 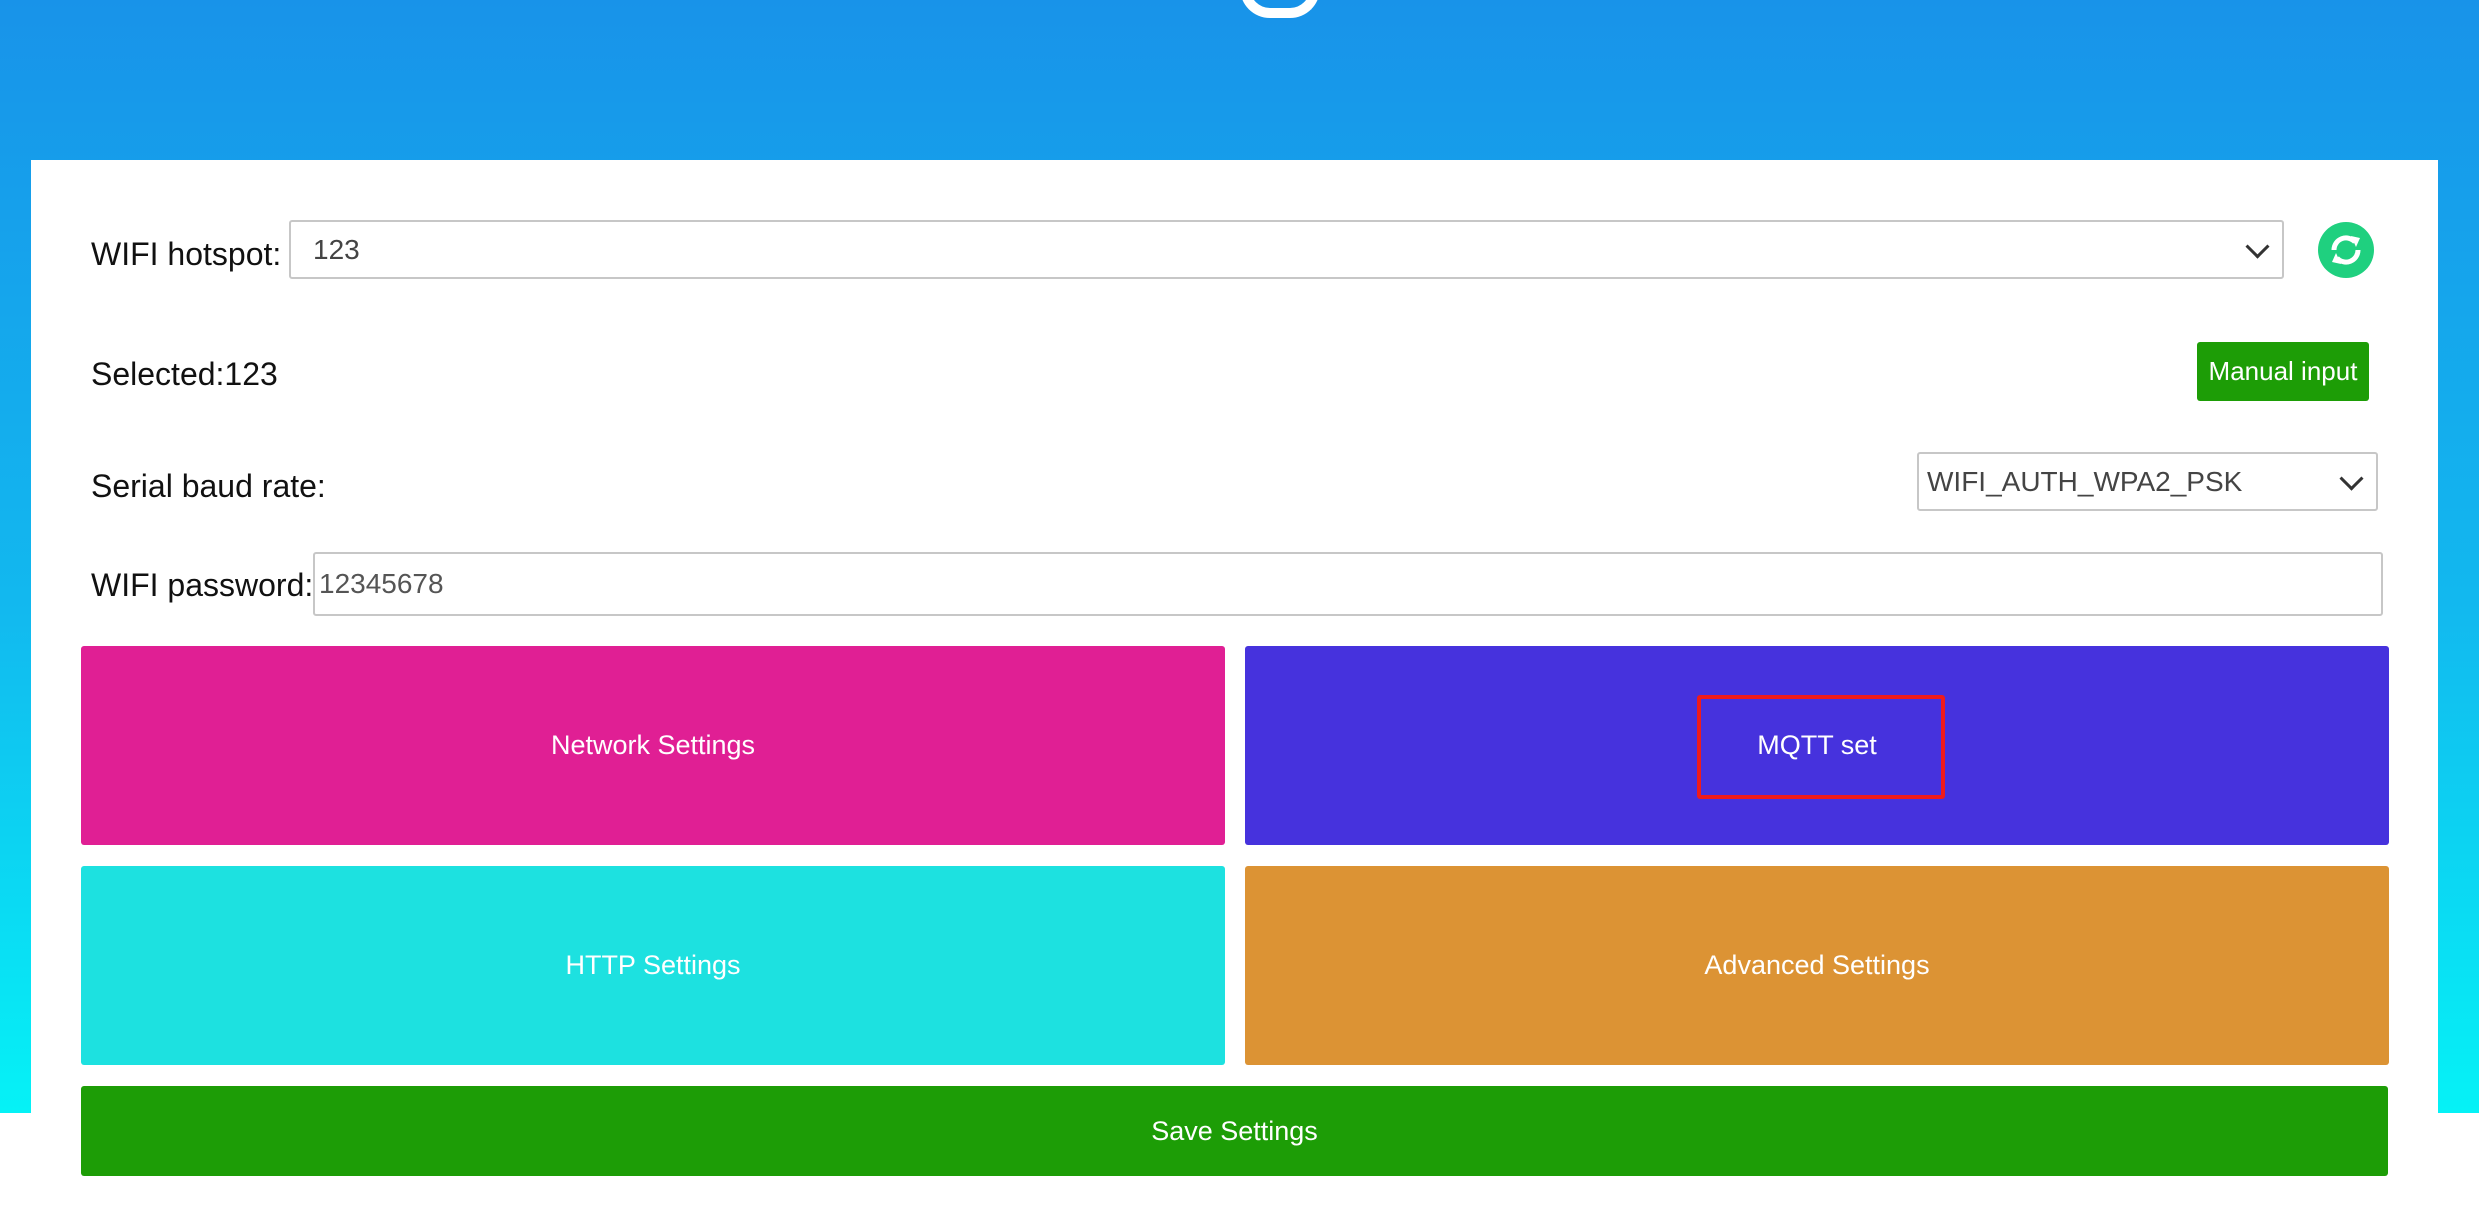 I want to click on http-settings-label: HTTP Settings, so click(x=653, y=965).